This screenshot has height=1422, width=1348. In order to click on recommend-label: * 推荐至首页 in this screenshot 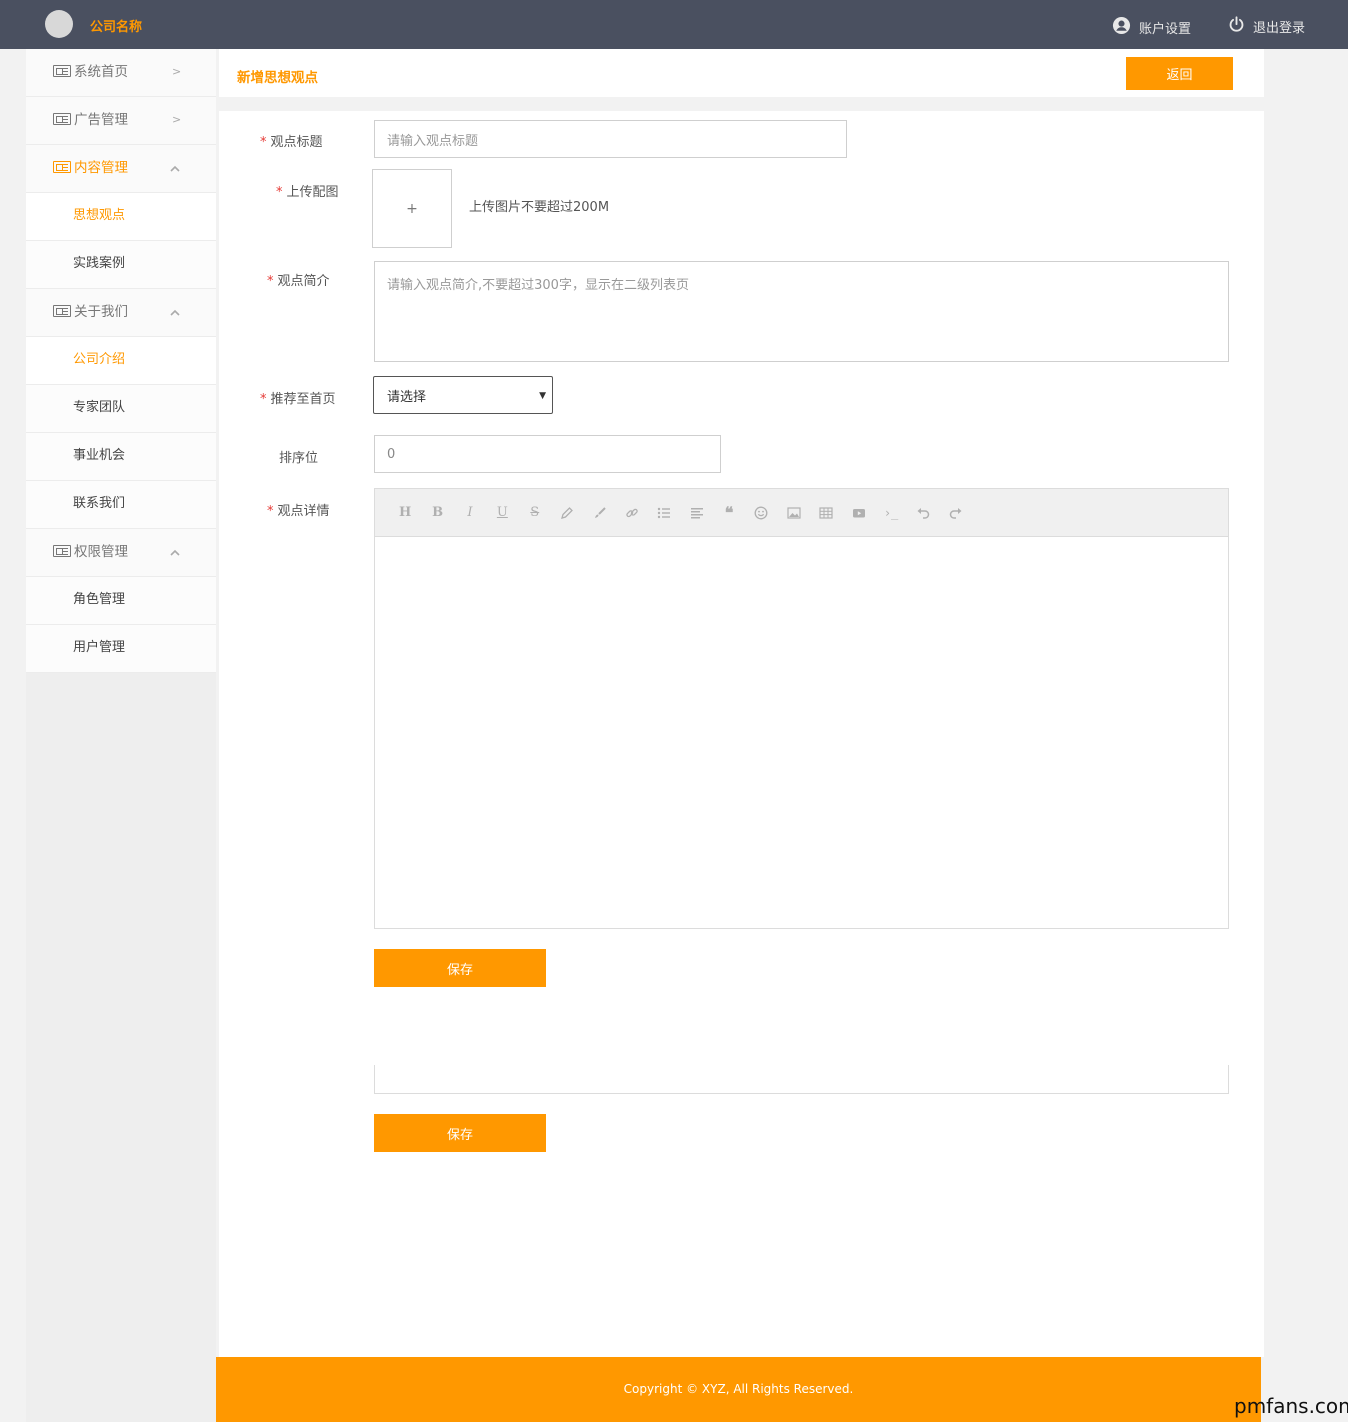, I will do `click(298, 399)`.